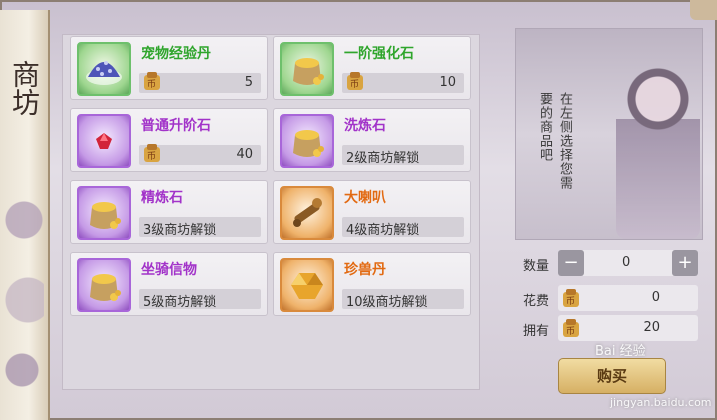 The height and width of the screenshot is (420, 717). What do you see at coordinates (372, 140) in the screenshot?
I see `shop-item: 洗炼石 2级商坊解锁` at bounding box center [372, 140].